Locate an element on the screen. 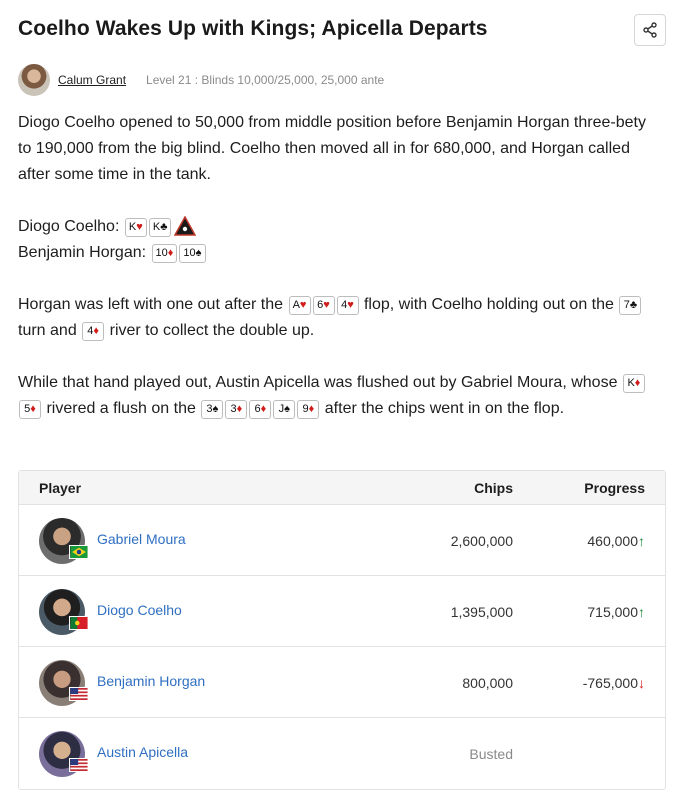 The height and width of the screenshot is (808, 676). author-link: Calum Grant is located at coordinates (92, 80).